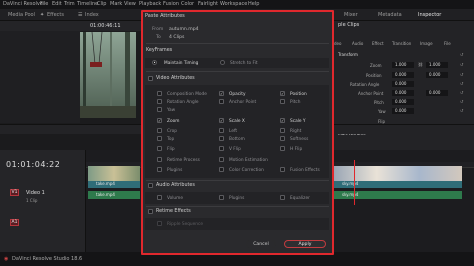  Describe the element at coordinates (403, 111) in the screenshot. I see `yaw-field: 0.000` at that location.